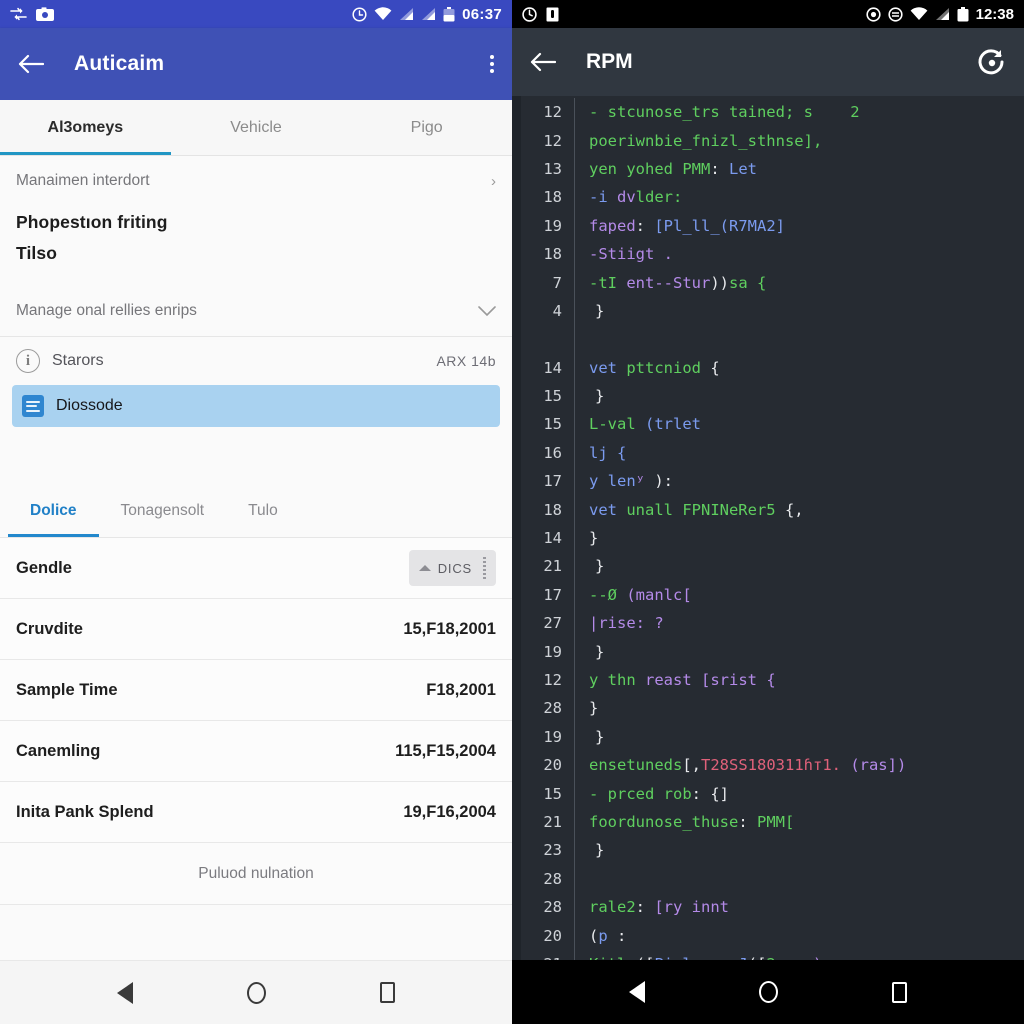 This screenshot has width=1024, height=1024. What do you see at coordinates (994, 14) in the screenshot?
I see `status-clock: 12:38` at bounding box center [994, 14].